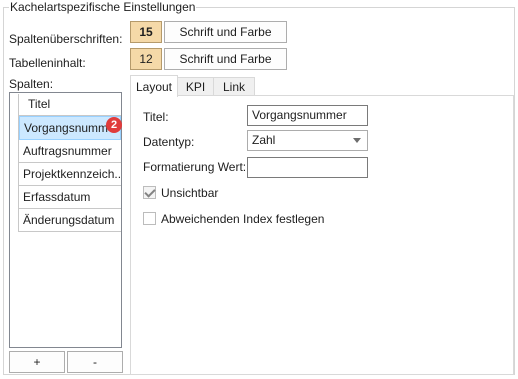 The height and width of the screenshot is (379, 518). I want to click on header-font-size-swatch: 15, so click(146, 32).